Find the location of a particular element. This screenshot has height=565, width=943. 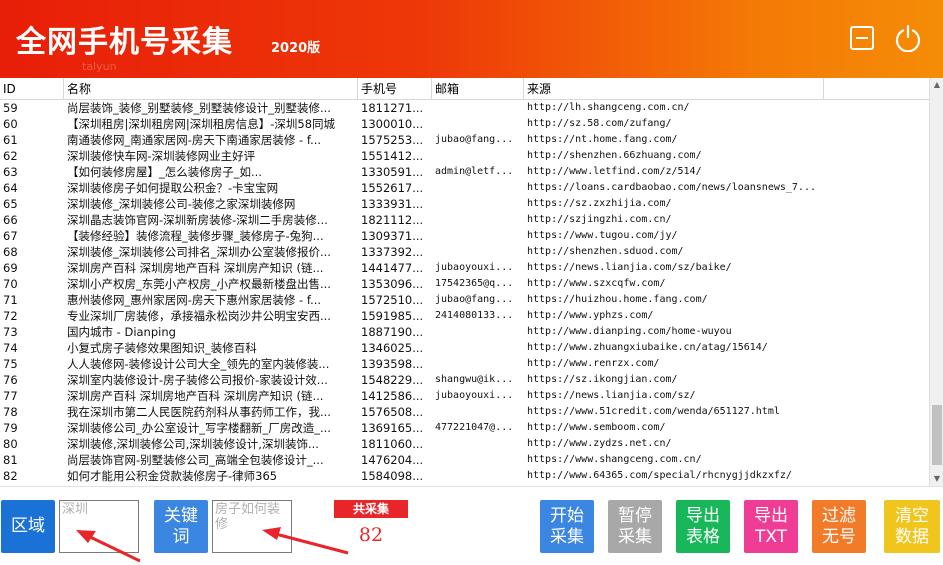

filter-no-number-button: 过滤无号 is located at coordinates (839, 526).